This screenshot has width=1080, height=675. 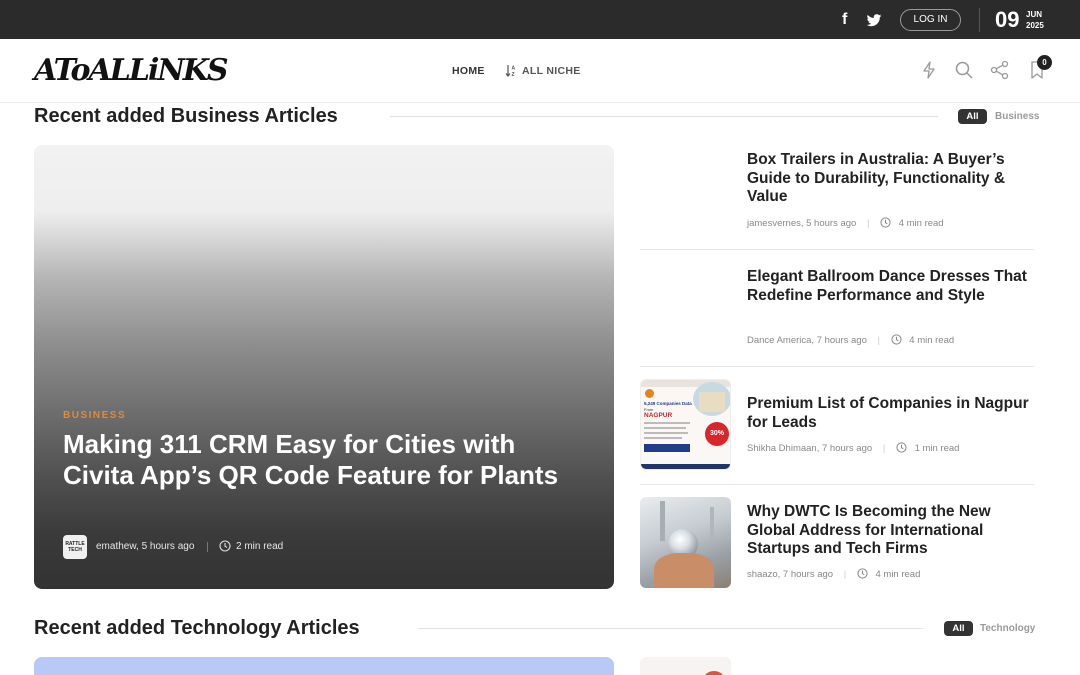 I want to click on date-divider, so click(x=979, y=20).